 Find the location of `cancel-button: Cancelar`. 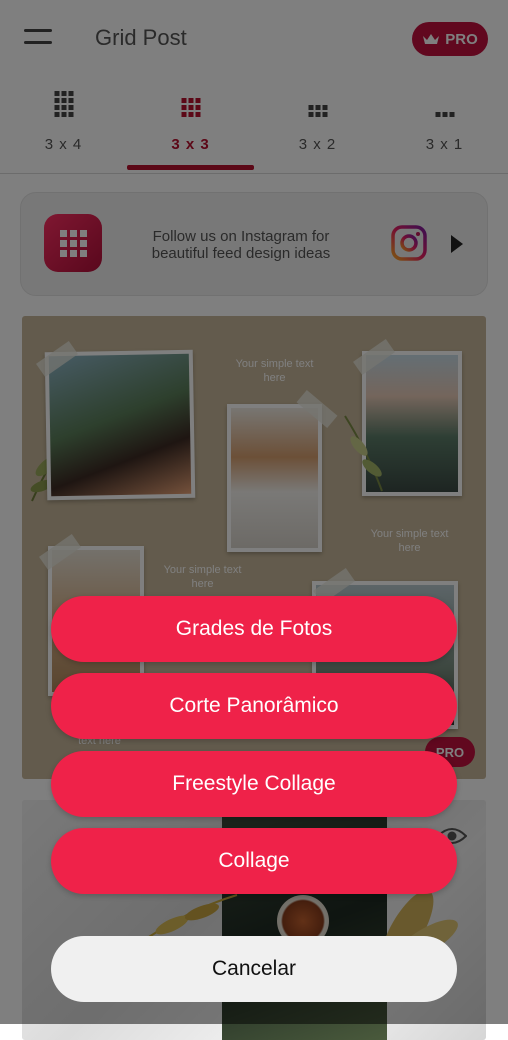

cancel-button: Cancelar is located at coordinates (254, 969).